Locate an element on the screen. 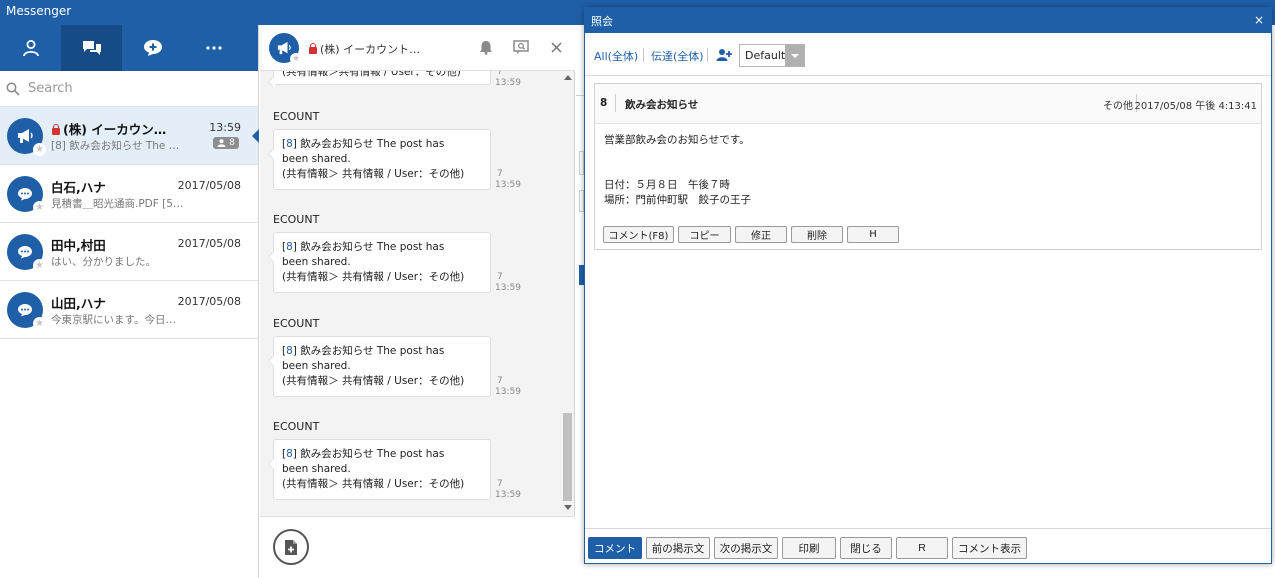 The height and width of the screenshot is (578, 1275). tab-contacts is located at coordinates (30, 48).